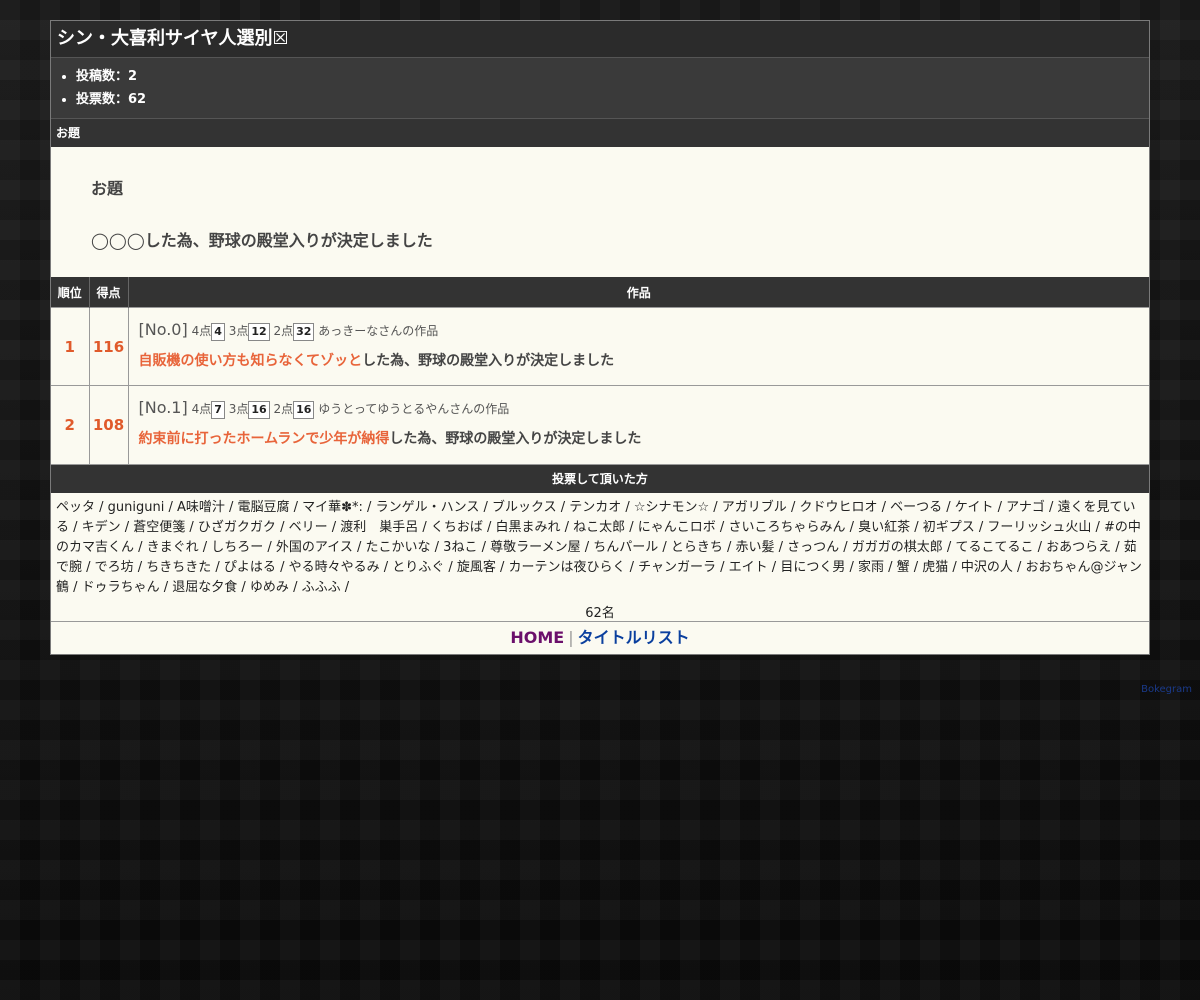  I want to click on rank-cell: 1, so click(70, 346).